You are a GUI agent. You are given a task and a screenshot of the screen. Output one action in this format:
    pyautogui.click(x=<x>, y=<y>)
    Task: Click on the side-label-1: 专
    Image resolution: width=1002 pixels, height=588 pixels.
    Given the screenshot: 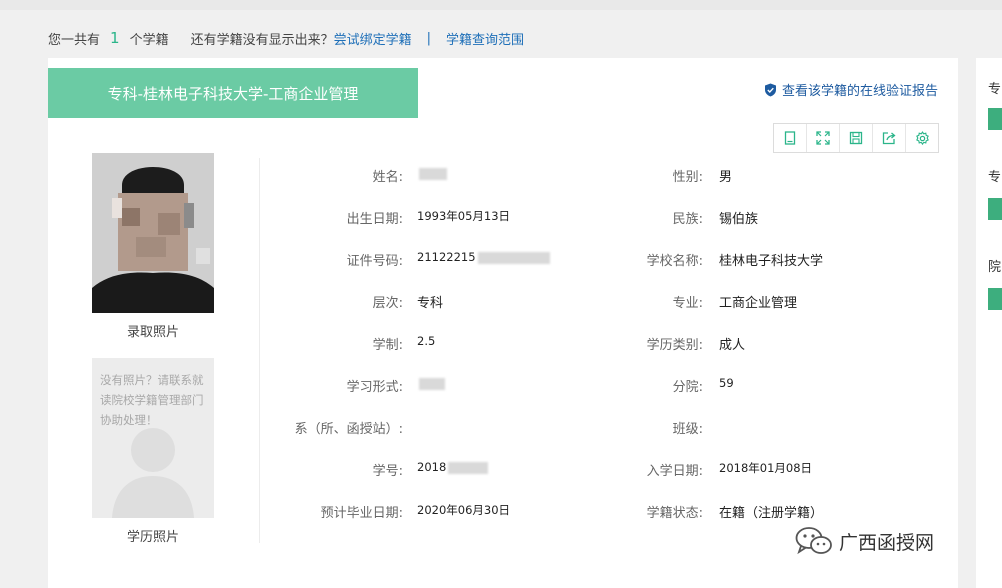 What is the action you would take?
    pyautogui.click(x=995, y=89)
    